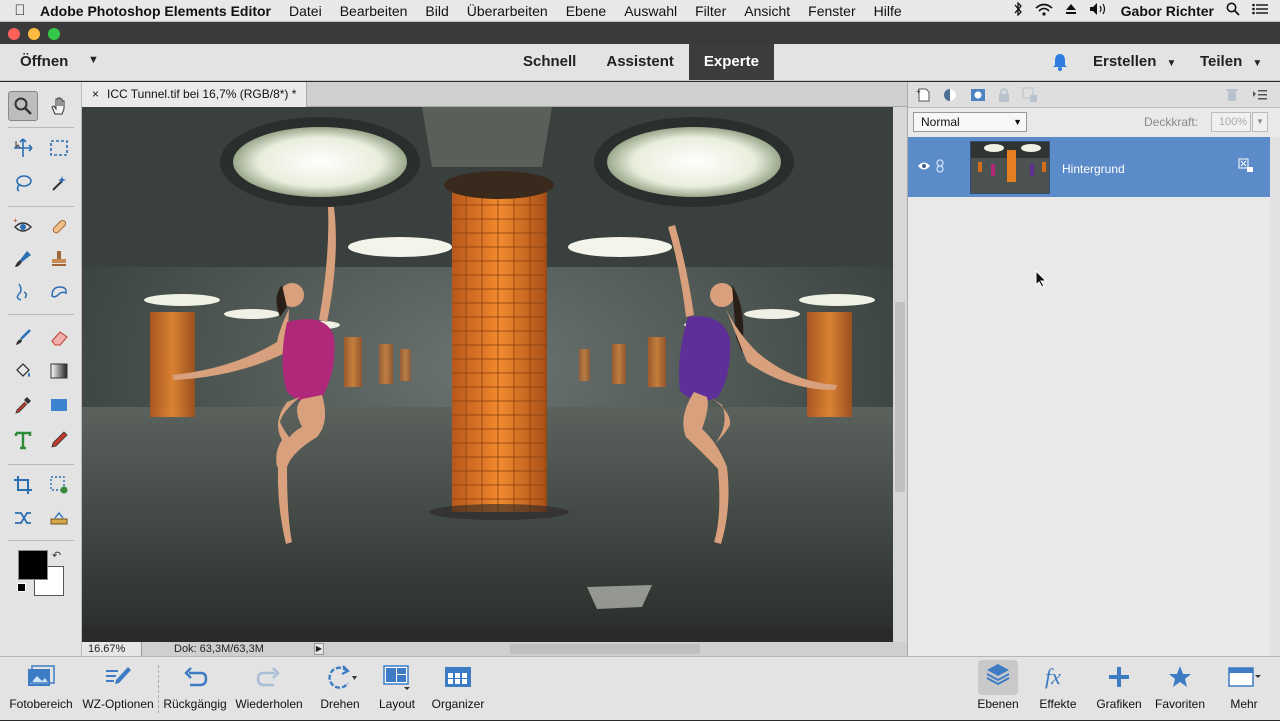  I want to click on fx-icon: fx, so click(1058, 677).